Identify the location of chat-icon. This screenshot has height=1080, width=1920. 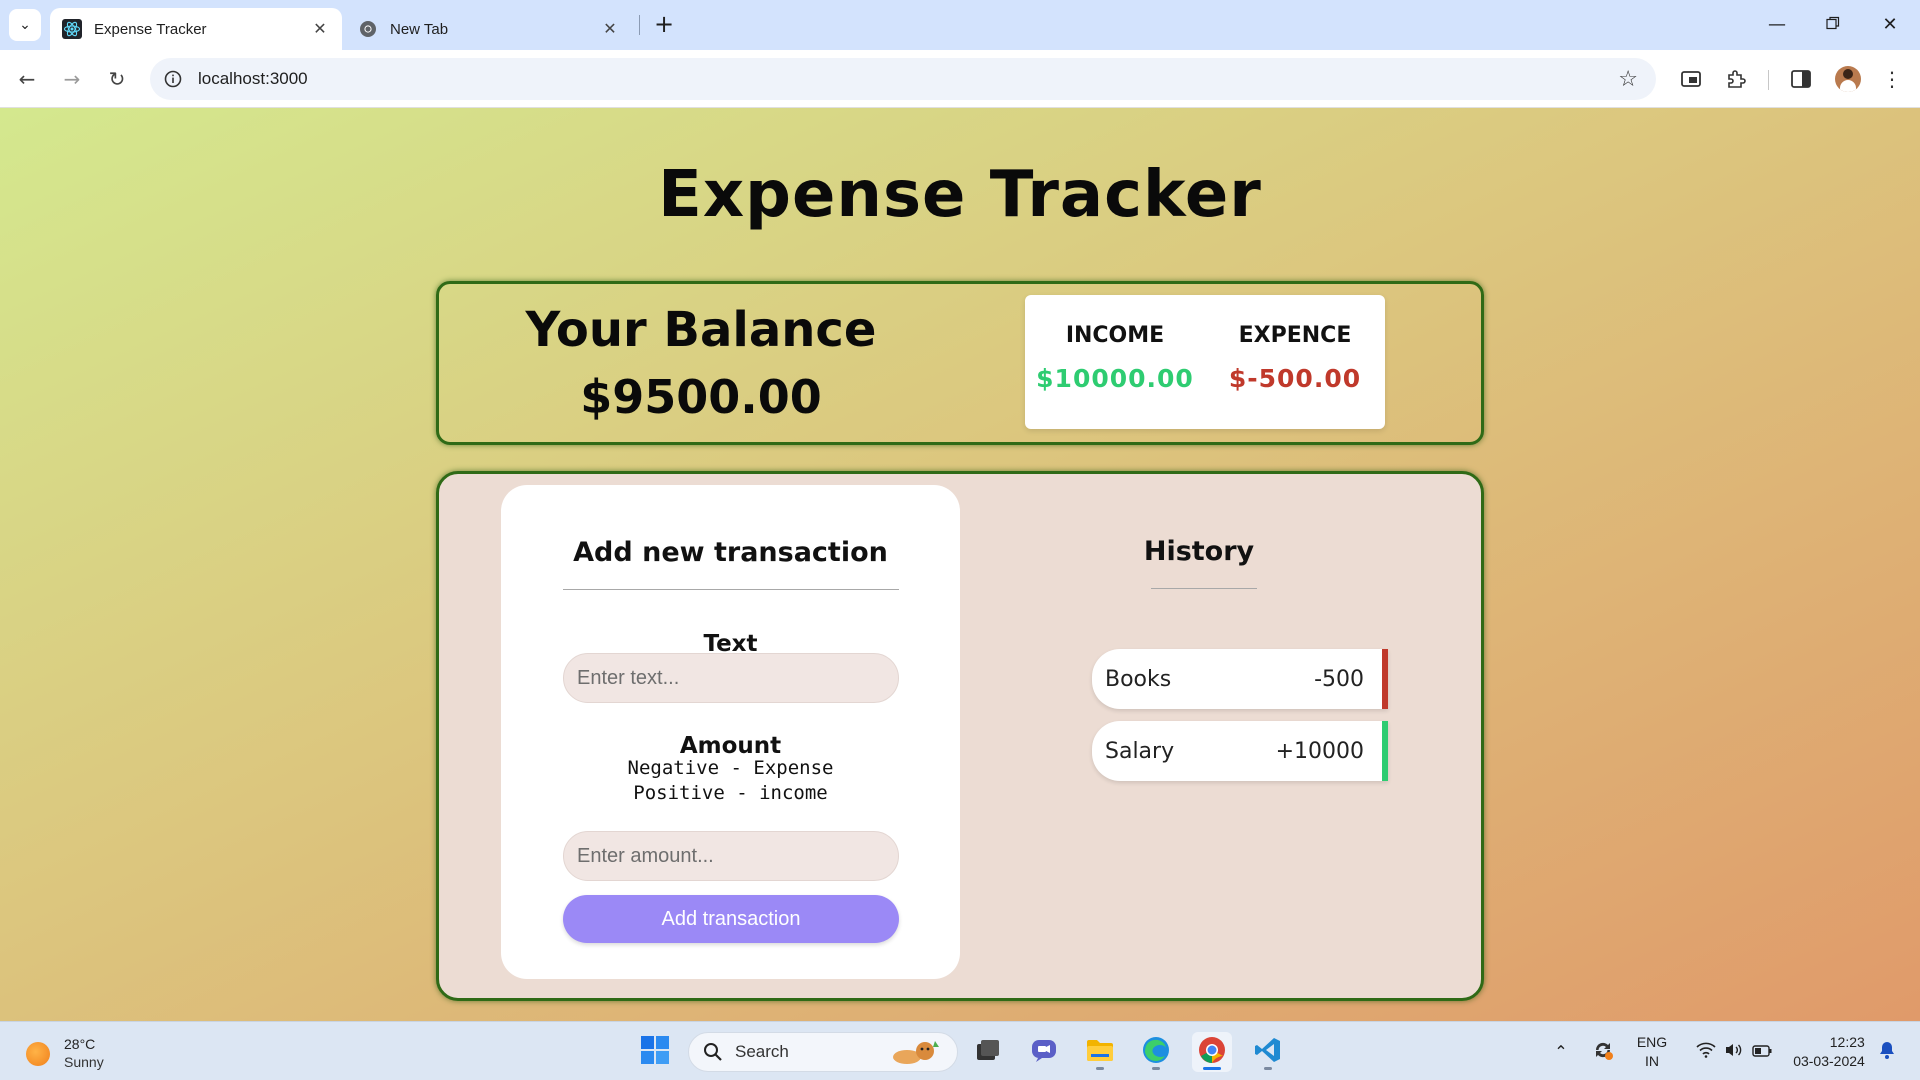
(1044, 1052).